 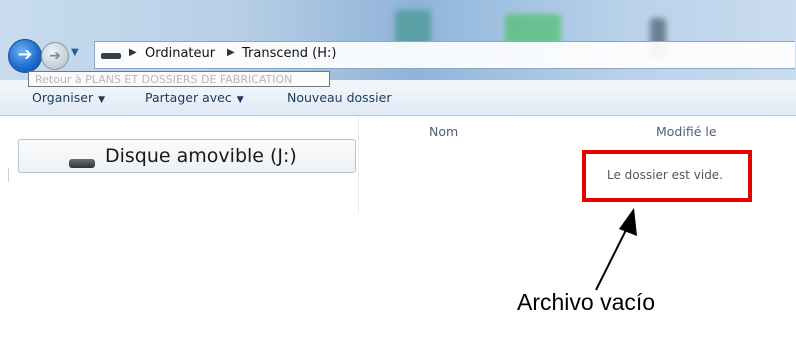 What do you see at coordinates (586, 302) in the screenshot?
I see `annotation-label: Archivo vacío` at bounding box center [586, 302].